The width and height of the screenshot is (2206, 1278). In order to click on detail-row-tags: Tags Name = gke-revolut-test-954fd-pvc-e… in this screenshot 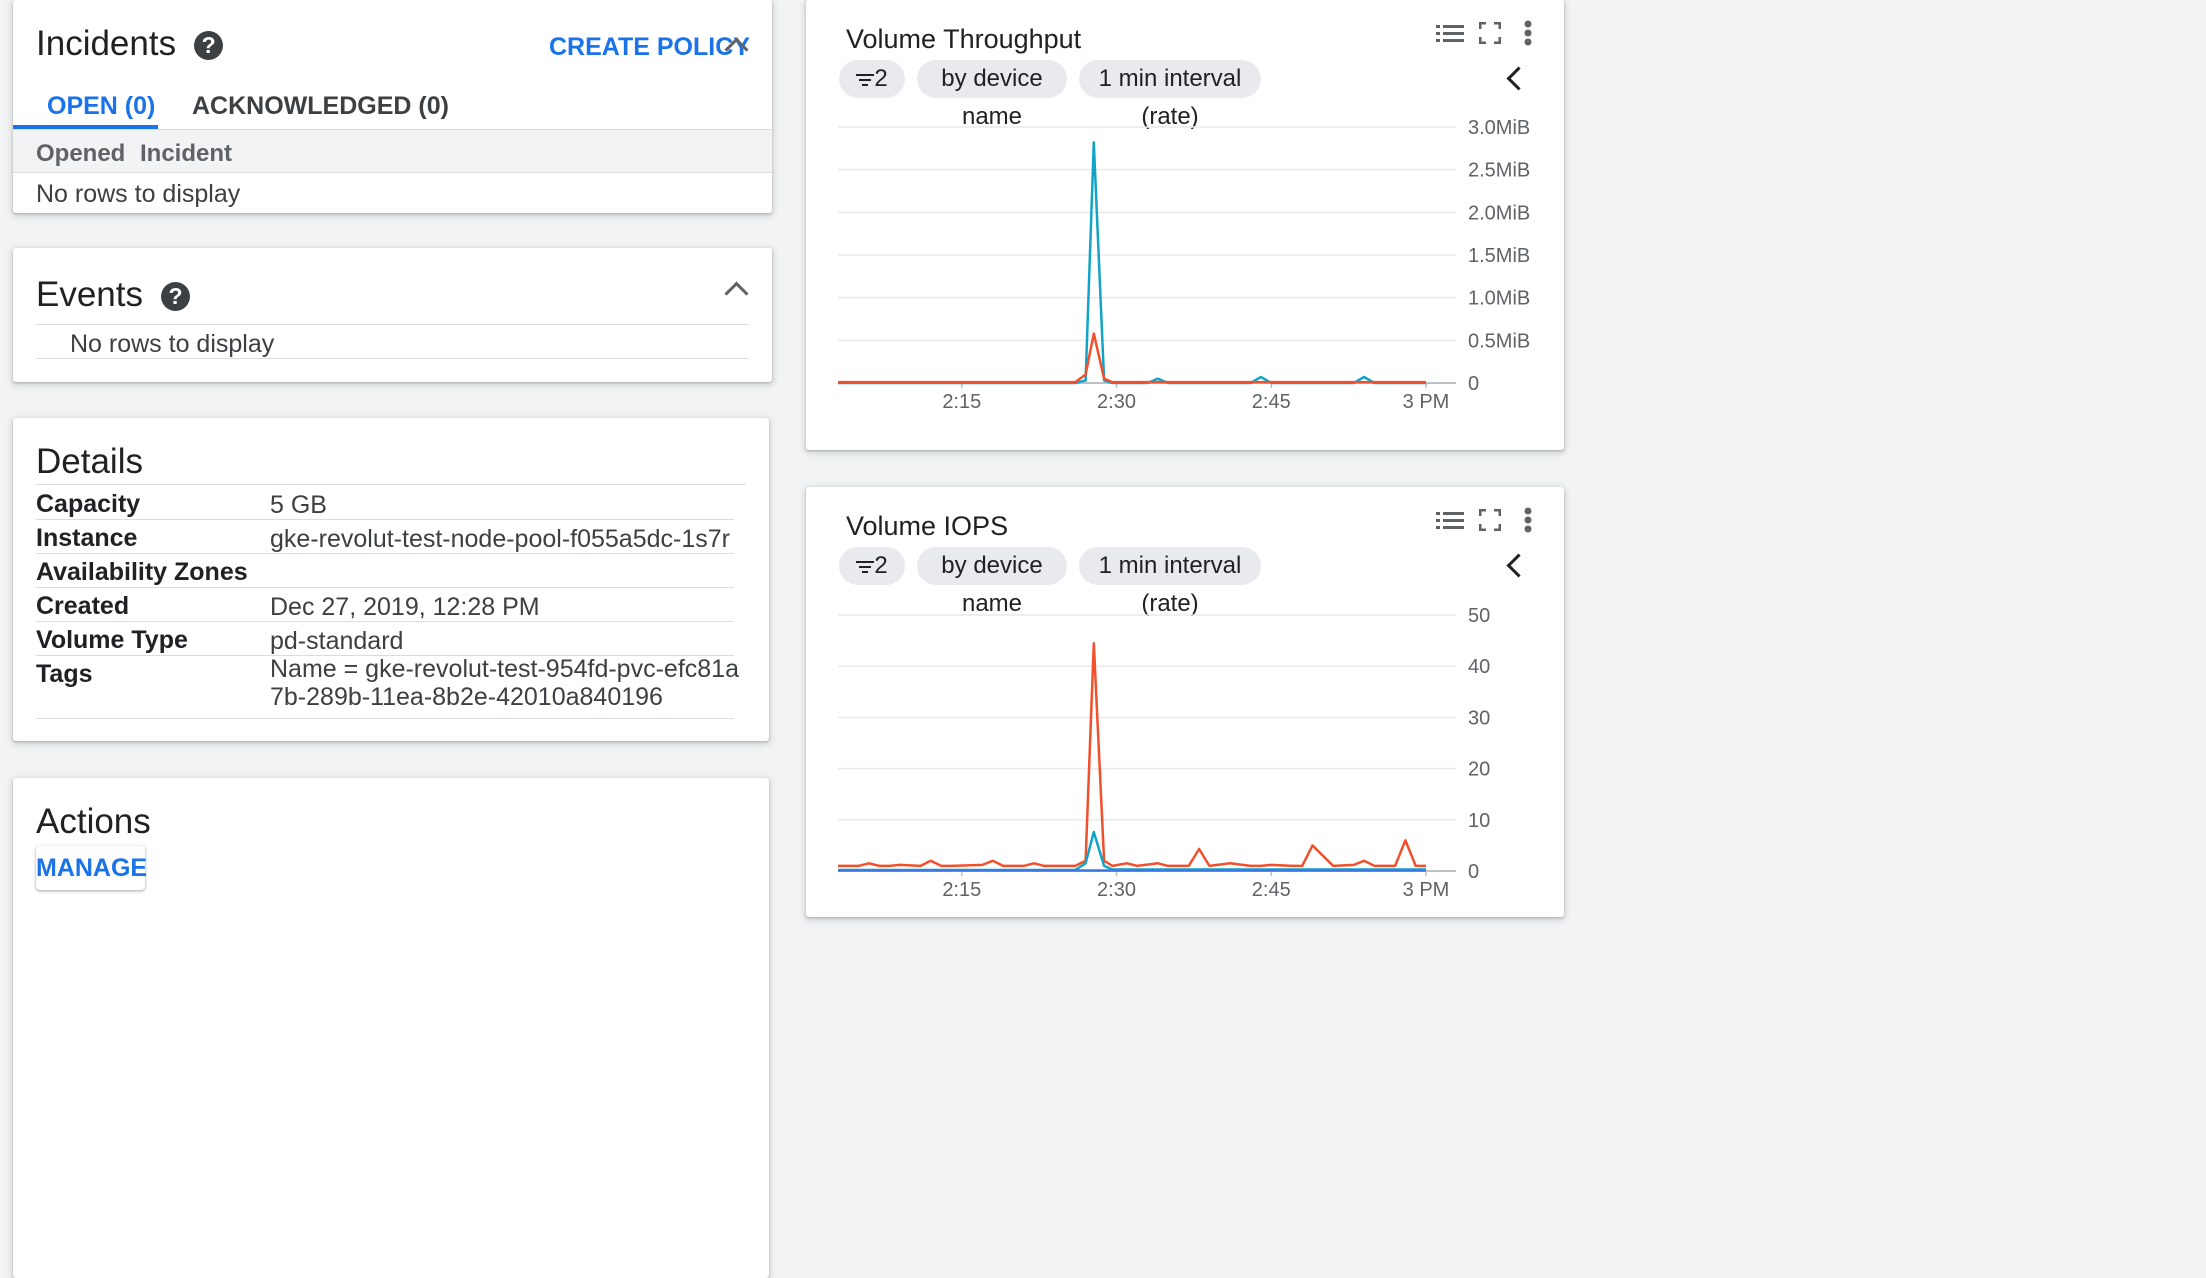, I will do `click(387, 687)`.